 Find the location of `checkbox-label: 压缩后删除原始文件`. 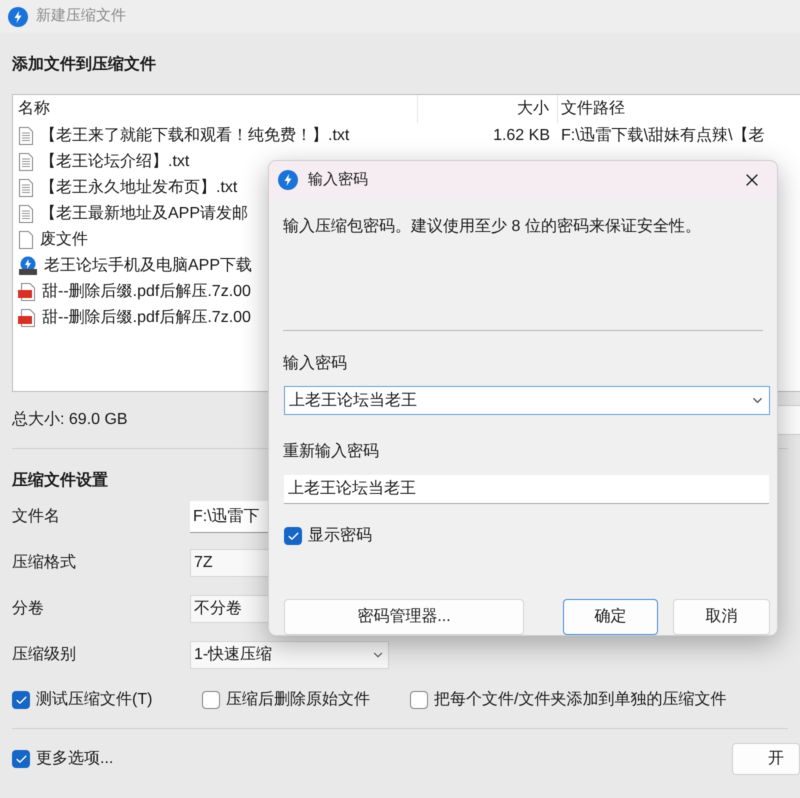

checkbox-label: 压缩后删除原始文件 is located at coordinates (298, 700).